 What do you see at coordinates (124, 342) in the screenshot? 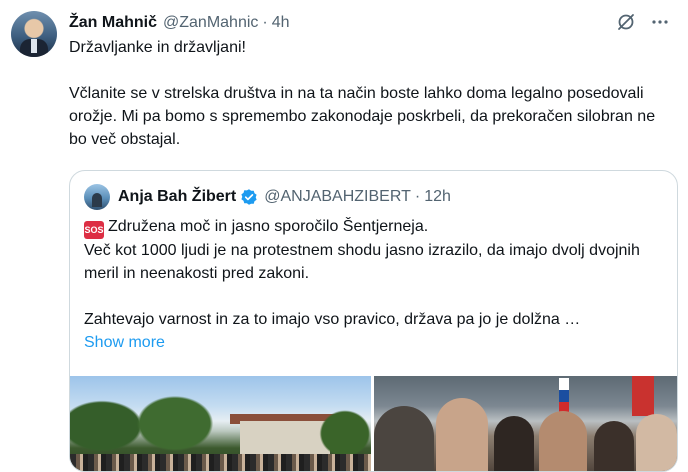
I see `show-more-link: Show more` at bounding box center [124, 342].